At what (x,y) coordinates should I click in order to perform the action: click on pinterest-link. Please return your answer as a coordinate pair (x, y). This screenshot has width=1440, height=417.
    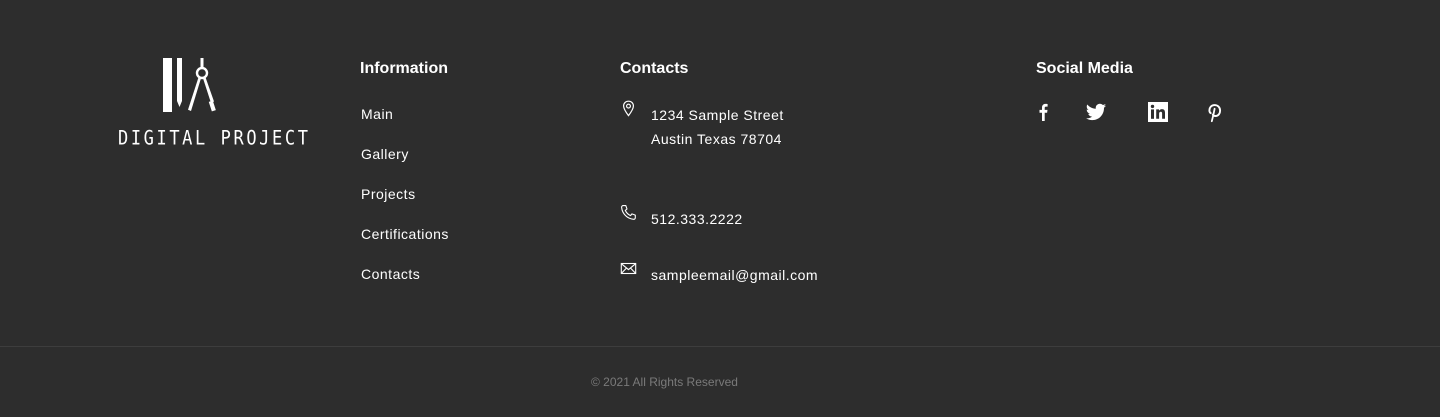
    Looking at the image, I should click on (1215, 112).